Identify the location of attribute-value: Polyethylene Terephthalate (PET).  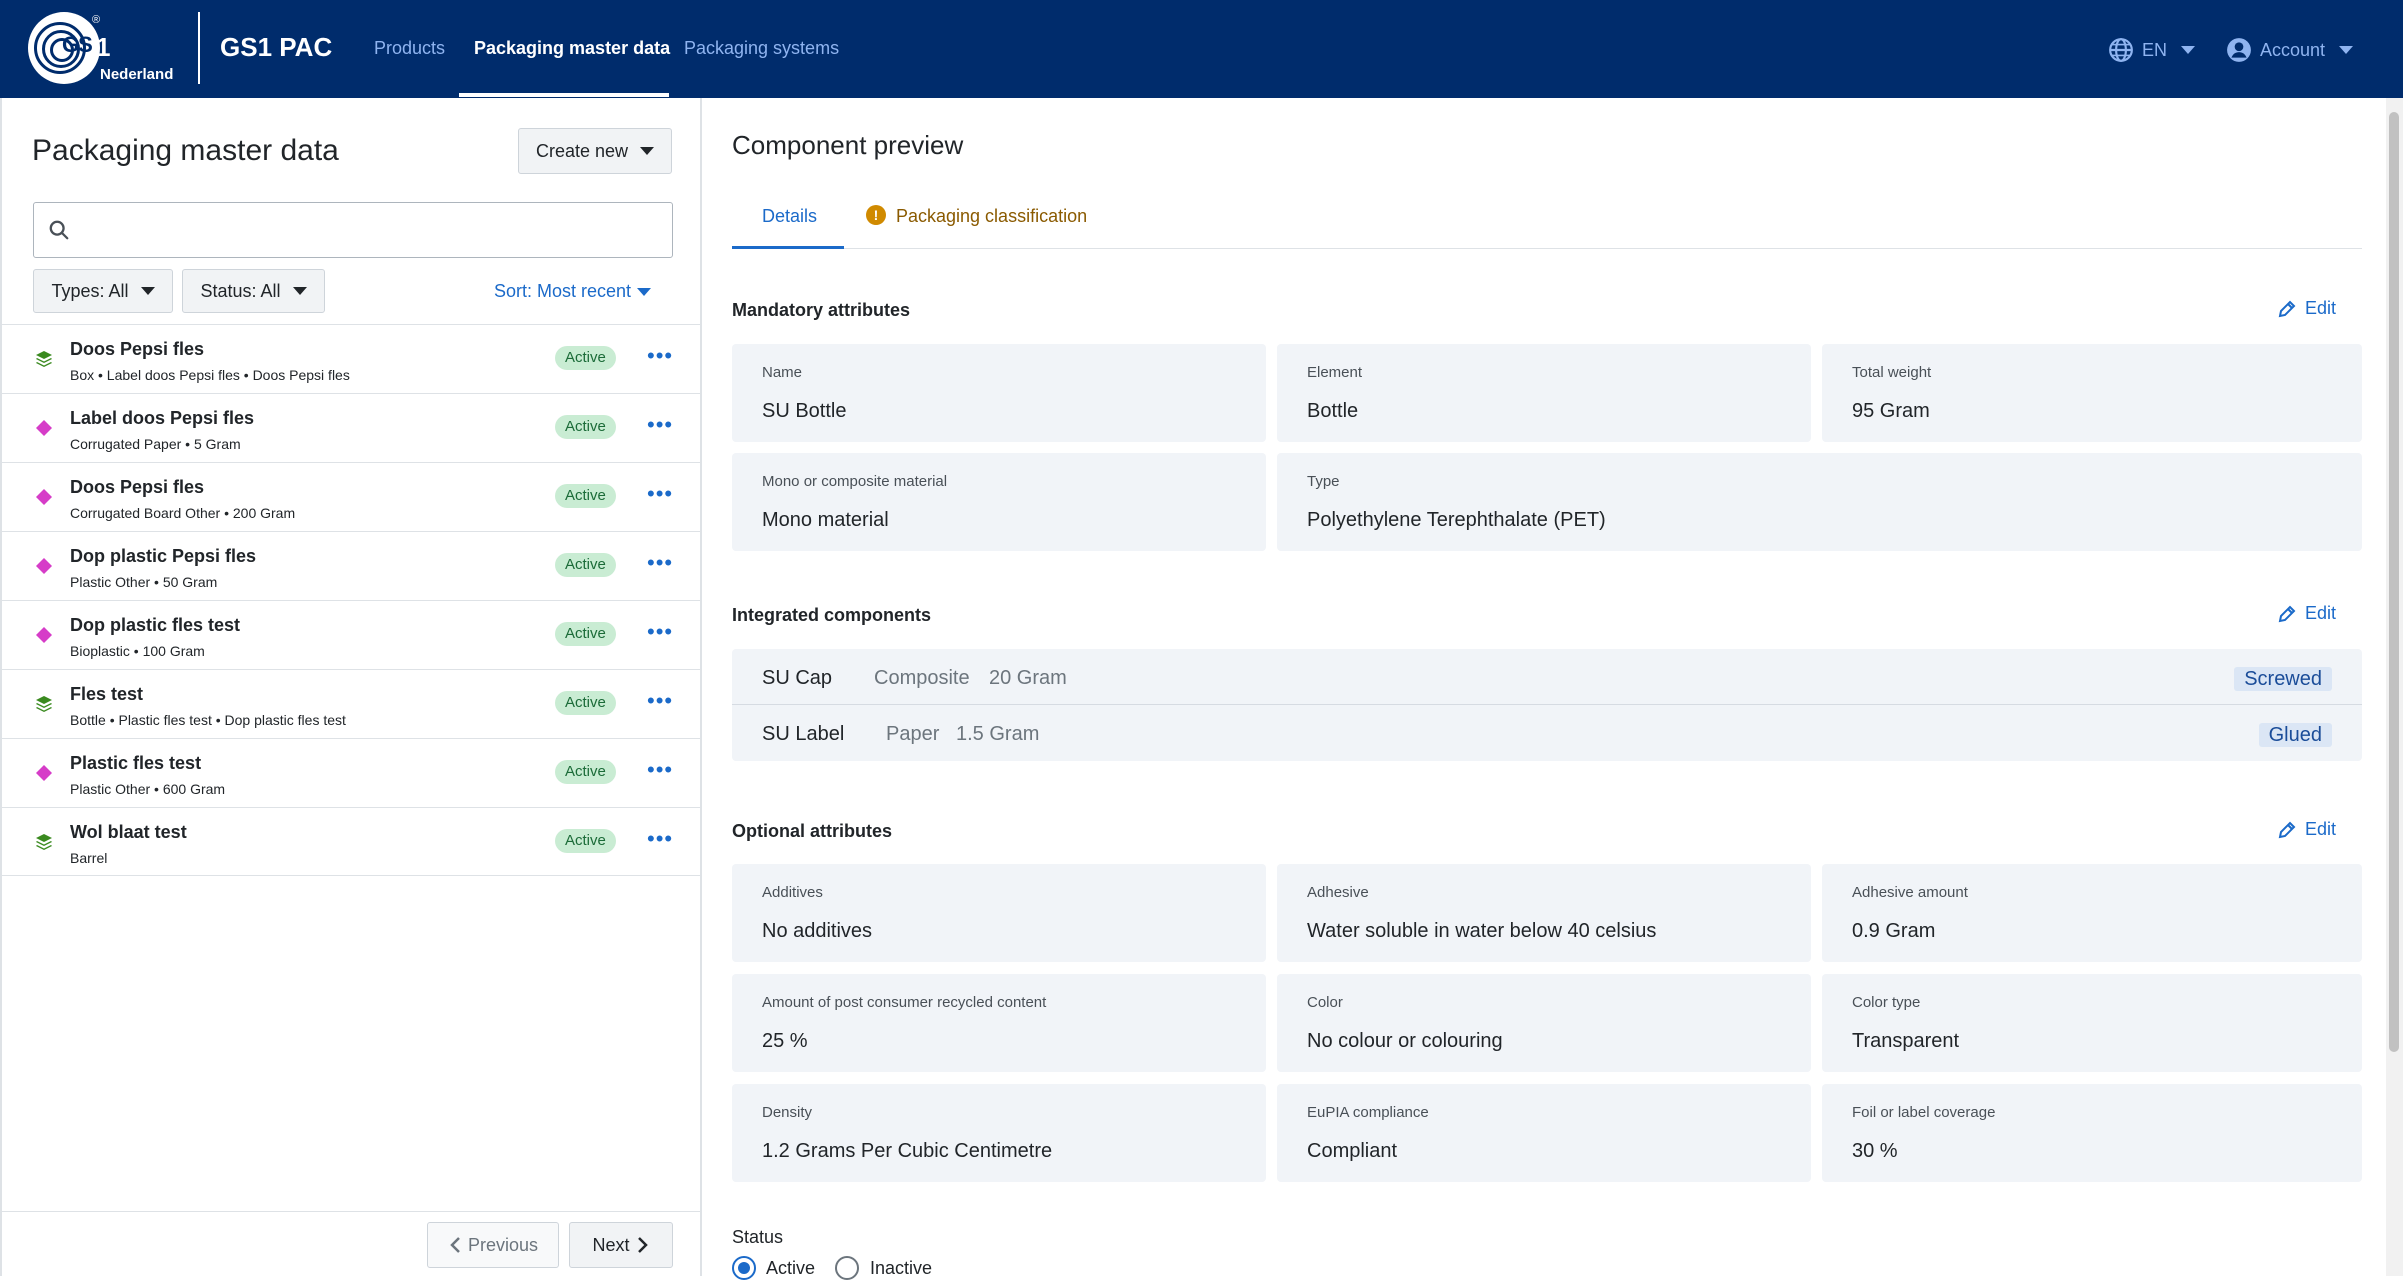
(1456, 520).